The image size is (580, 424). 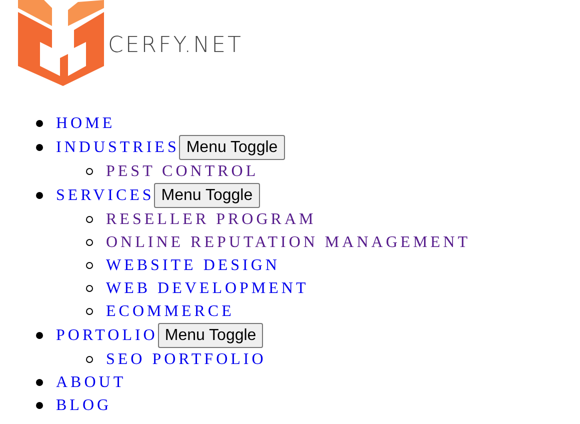 I want to click on menu-link: BLOG, so click(x=84, y=406).